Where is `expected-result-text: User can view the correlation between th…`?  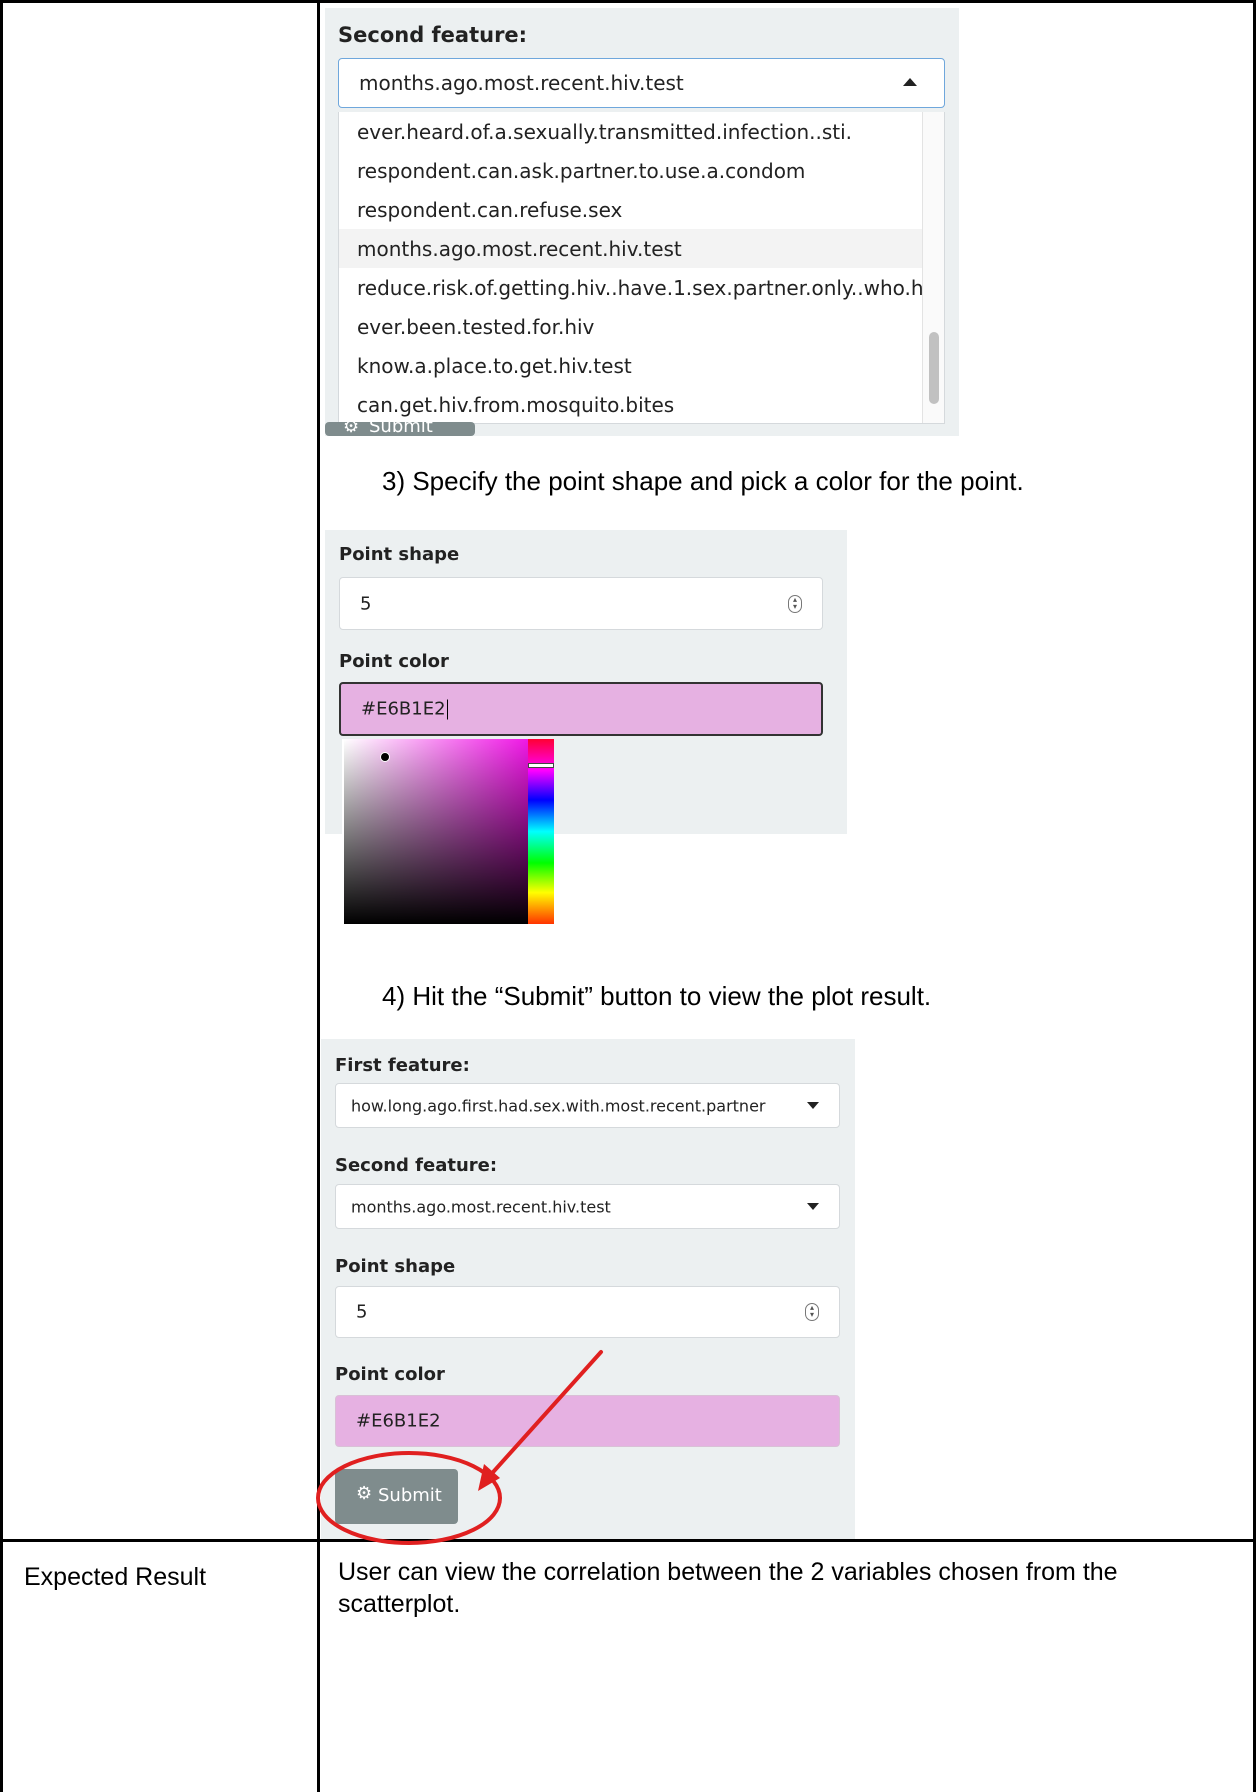
expected-result-text: User can view the correlation between th… is located at coordinates (728, 1588).